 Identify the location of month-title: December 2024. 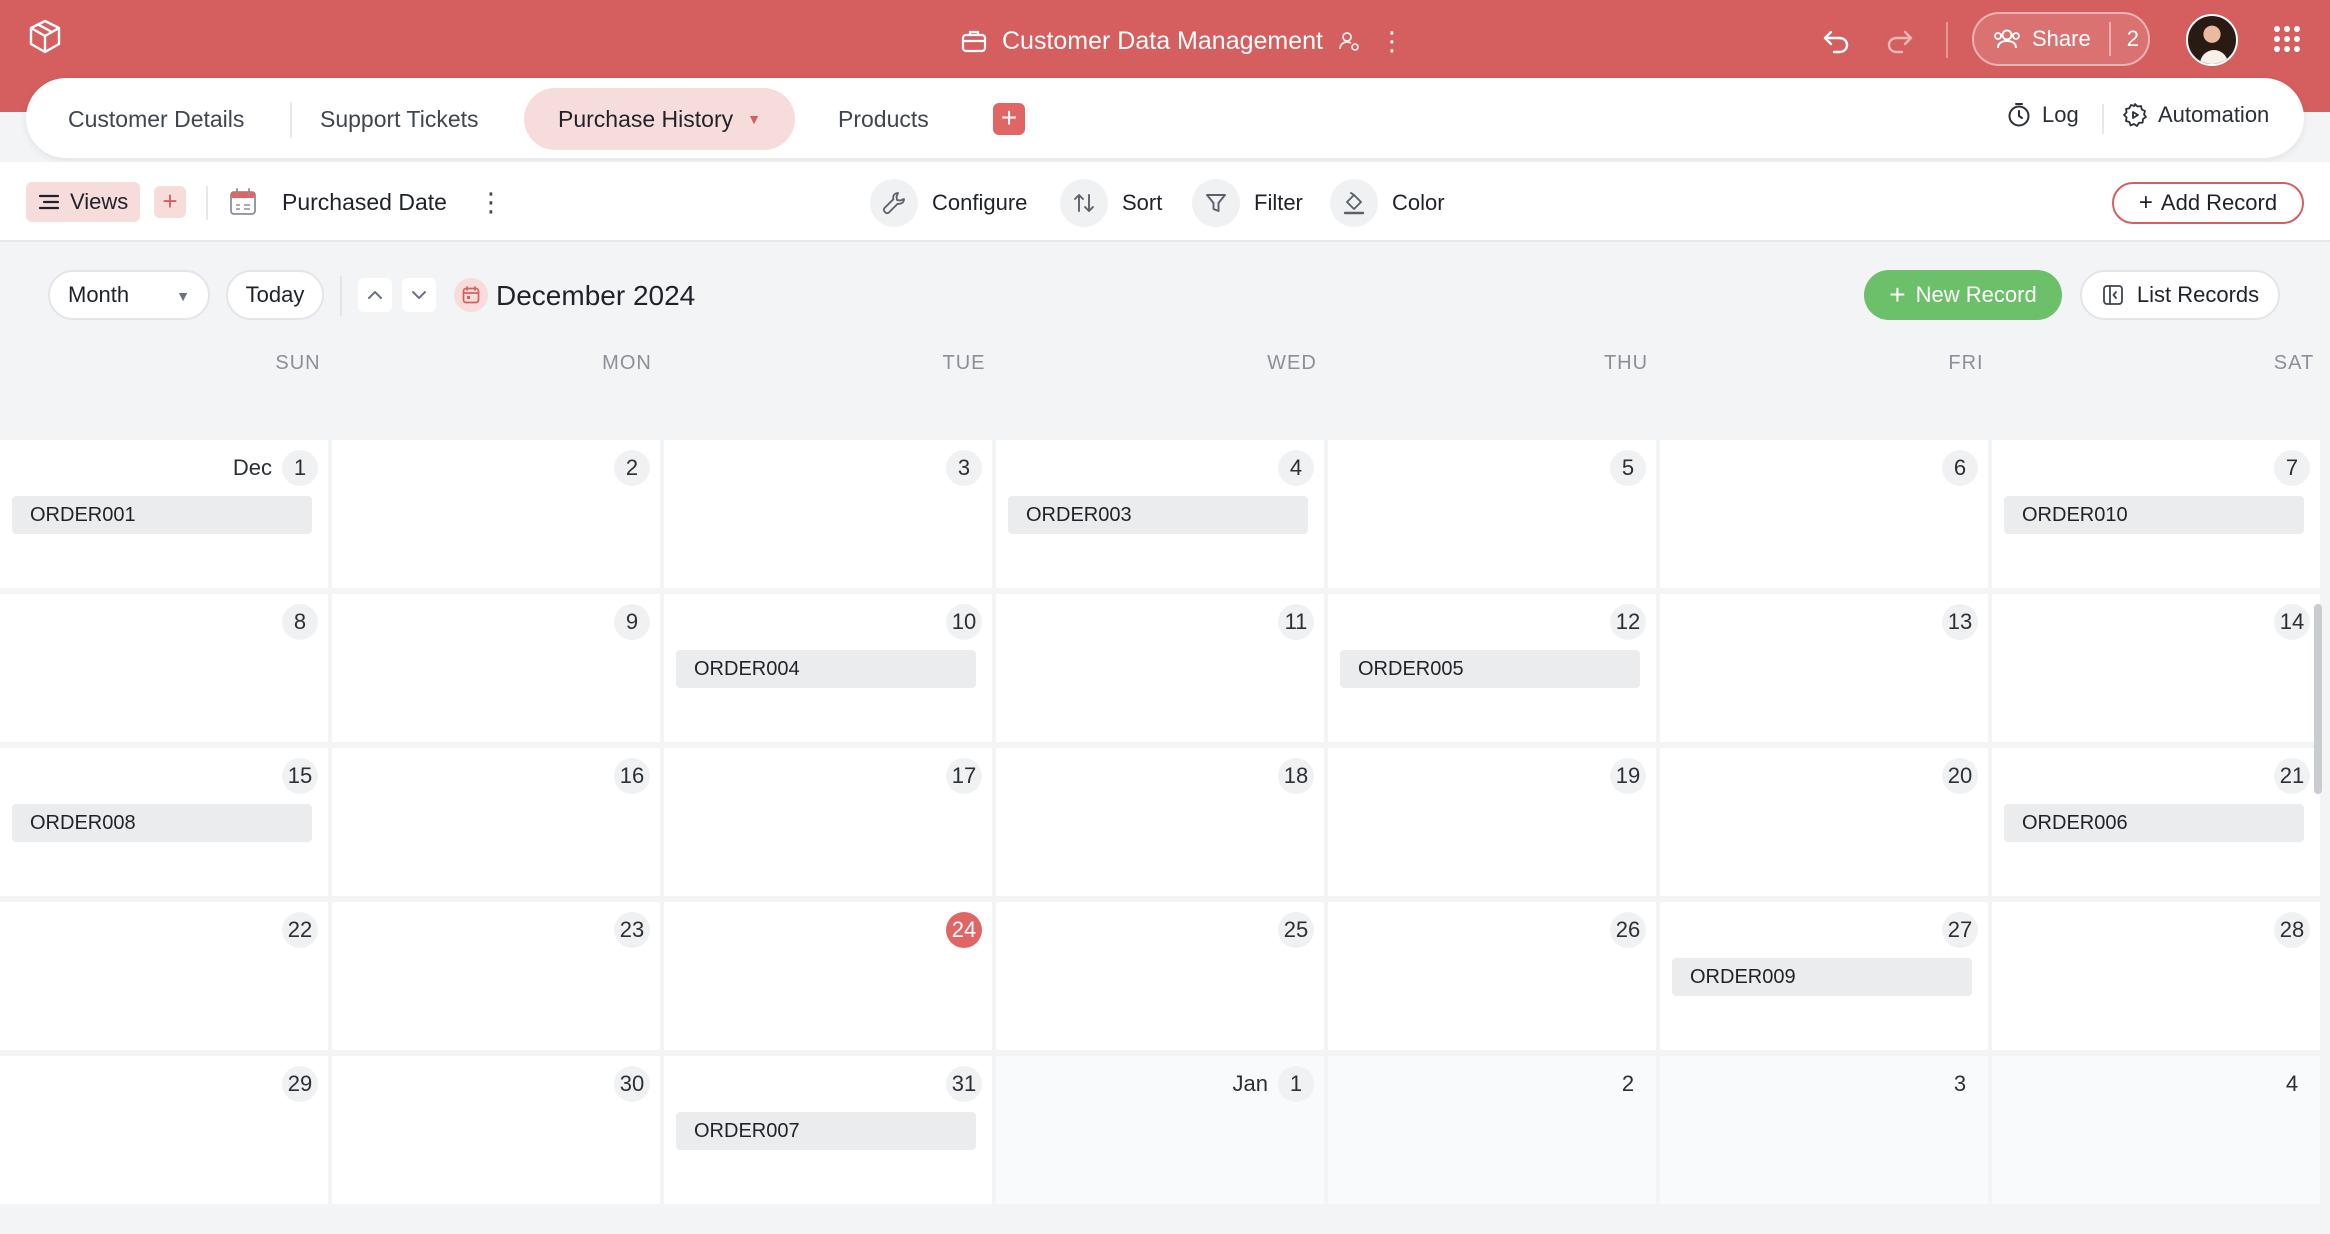
(596, 295).